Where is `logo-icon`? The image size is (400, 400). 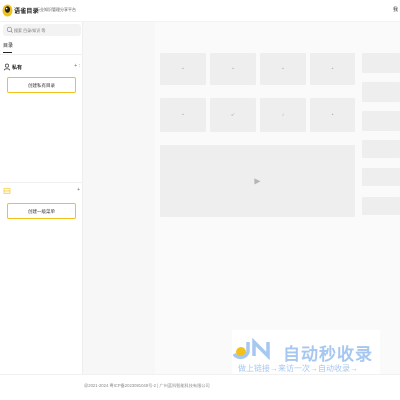
logo-icon is located at coordinates (7, 10).